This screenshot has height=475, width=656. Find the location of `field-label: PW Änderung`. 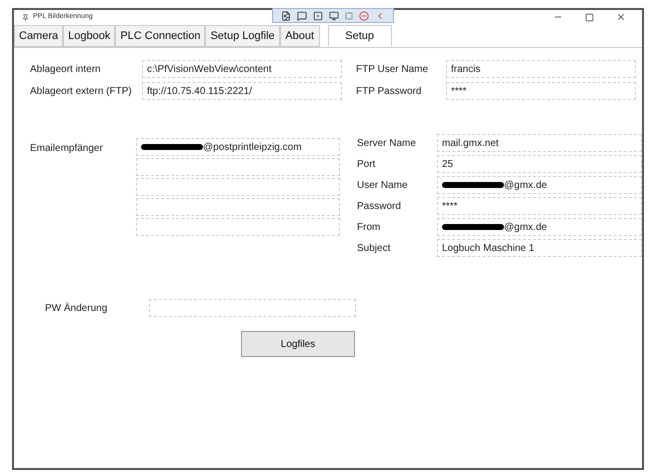

field-label: PW Änderung is located at coordinates (76, 309).